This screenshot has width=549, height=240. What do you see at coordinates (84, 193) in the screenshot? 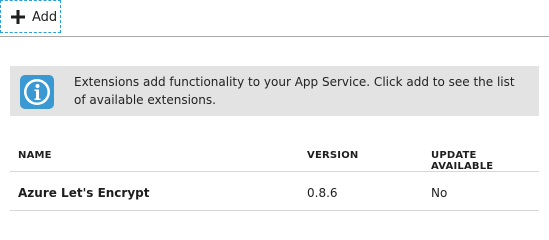
I see `cell-name: Azure Let's Encrypt` at bounding box center [84, 193].